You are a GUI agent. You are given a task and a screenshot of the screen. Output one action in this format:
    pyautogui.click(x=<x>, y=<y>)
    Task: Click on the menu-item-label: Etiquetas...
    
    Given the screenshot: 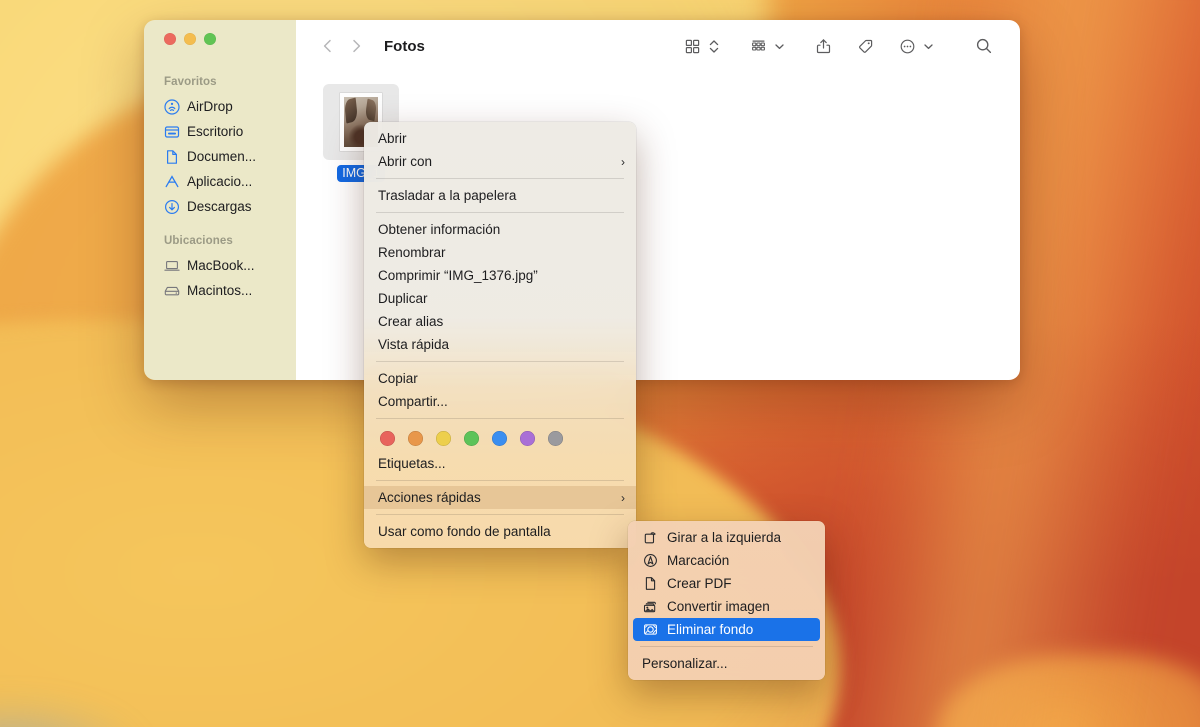 What is the action you would take?
    pyautogui.click(x=412, y=463)
    